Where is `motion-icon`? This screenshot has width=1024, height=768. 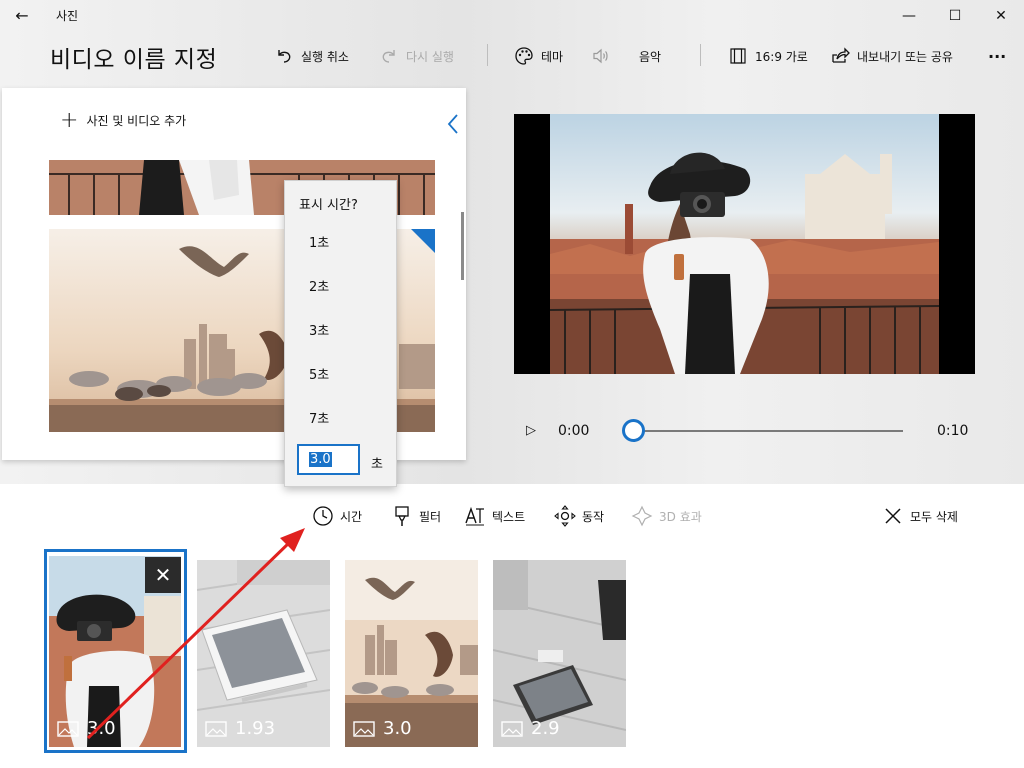 motion-icon is located at coordinates (565, 516).